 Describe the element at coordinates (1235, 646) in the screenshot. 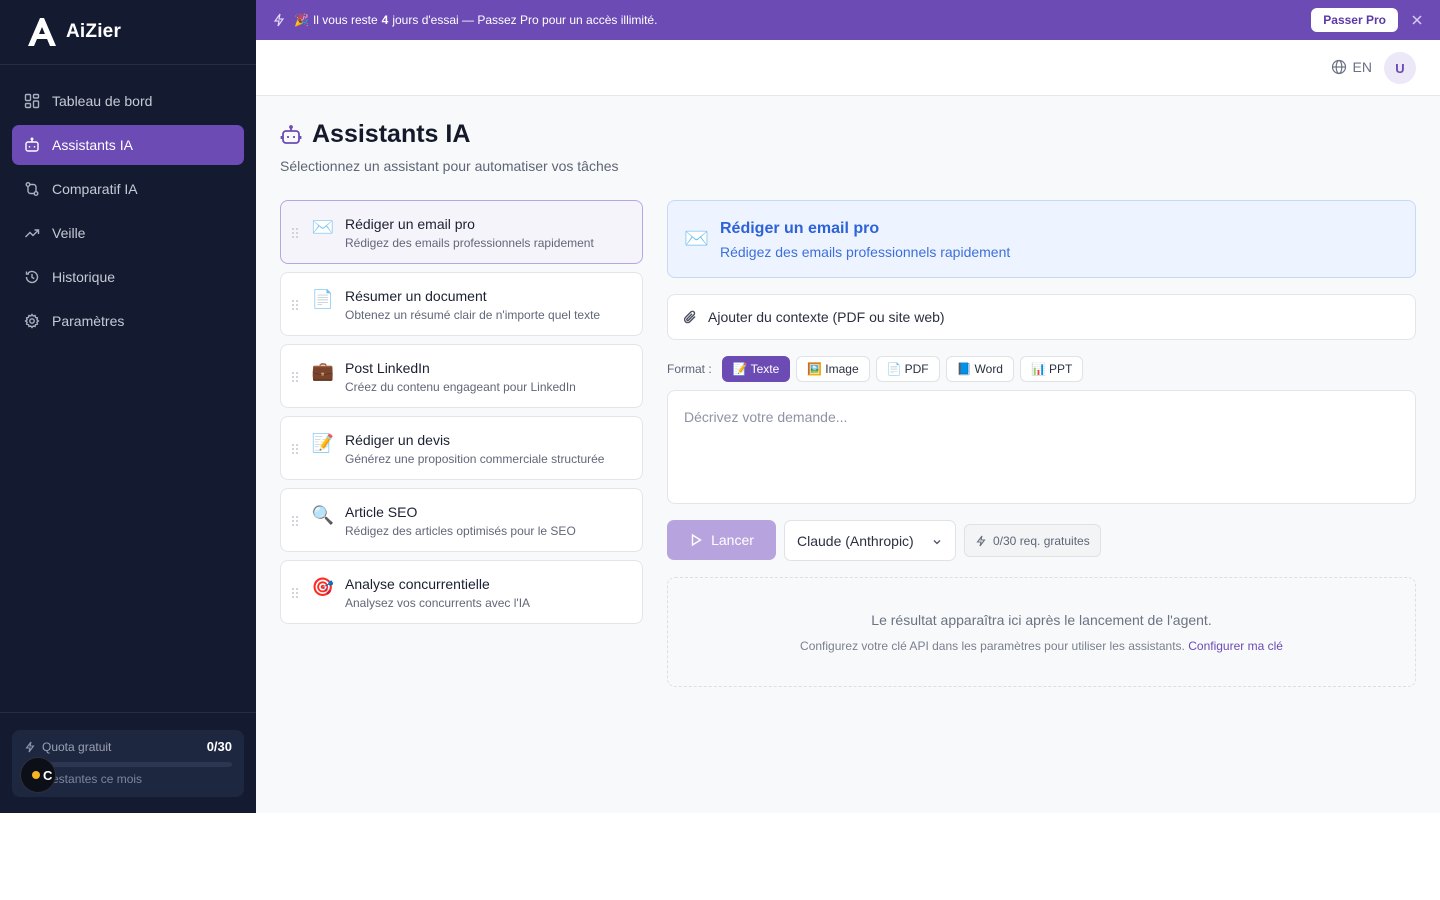

I see `configure-key-link: Configurer ma clé` at that location.